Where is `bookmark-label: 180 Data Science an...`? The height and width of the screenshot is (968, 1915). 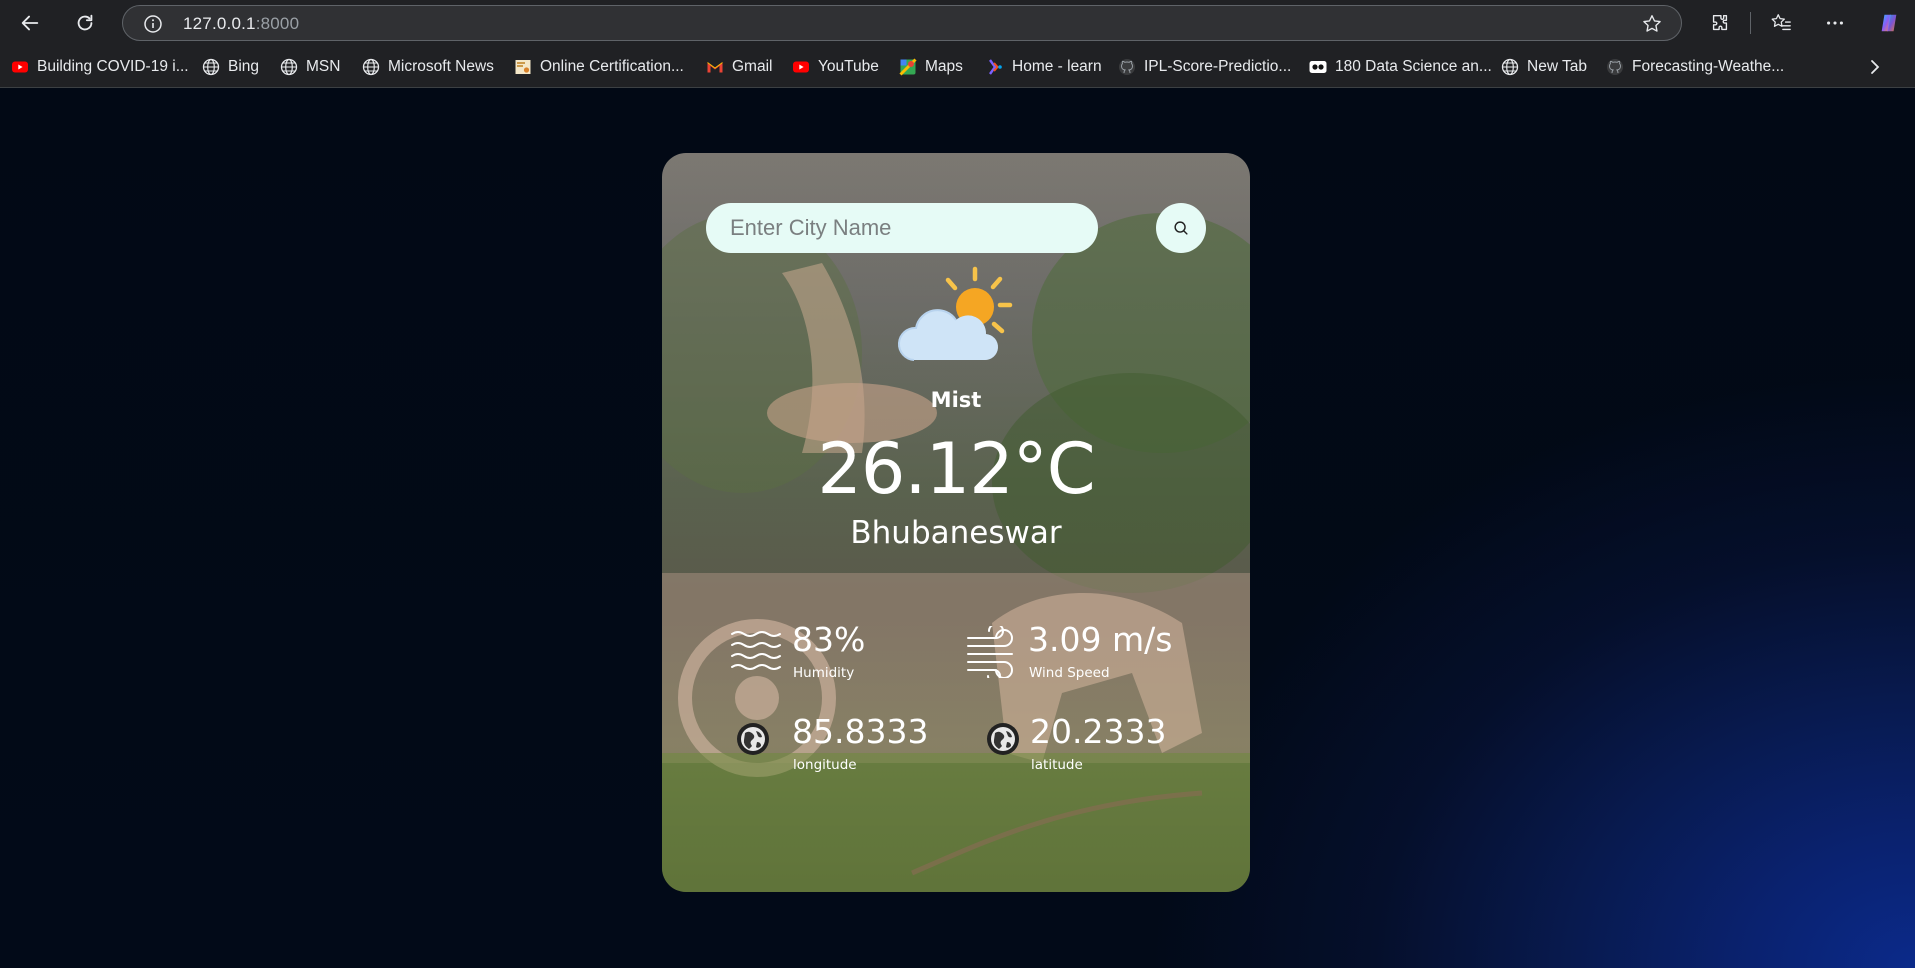
bookmark-label: 180 Data Science an... is located at coordinates (1413, 66).